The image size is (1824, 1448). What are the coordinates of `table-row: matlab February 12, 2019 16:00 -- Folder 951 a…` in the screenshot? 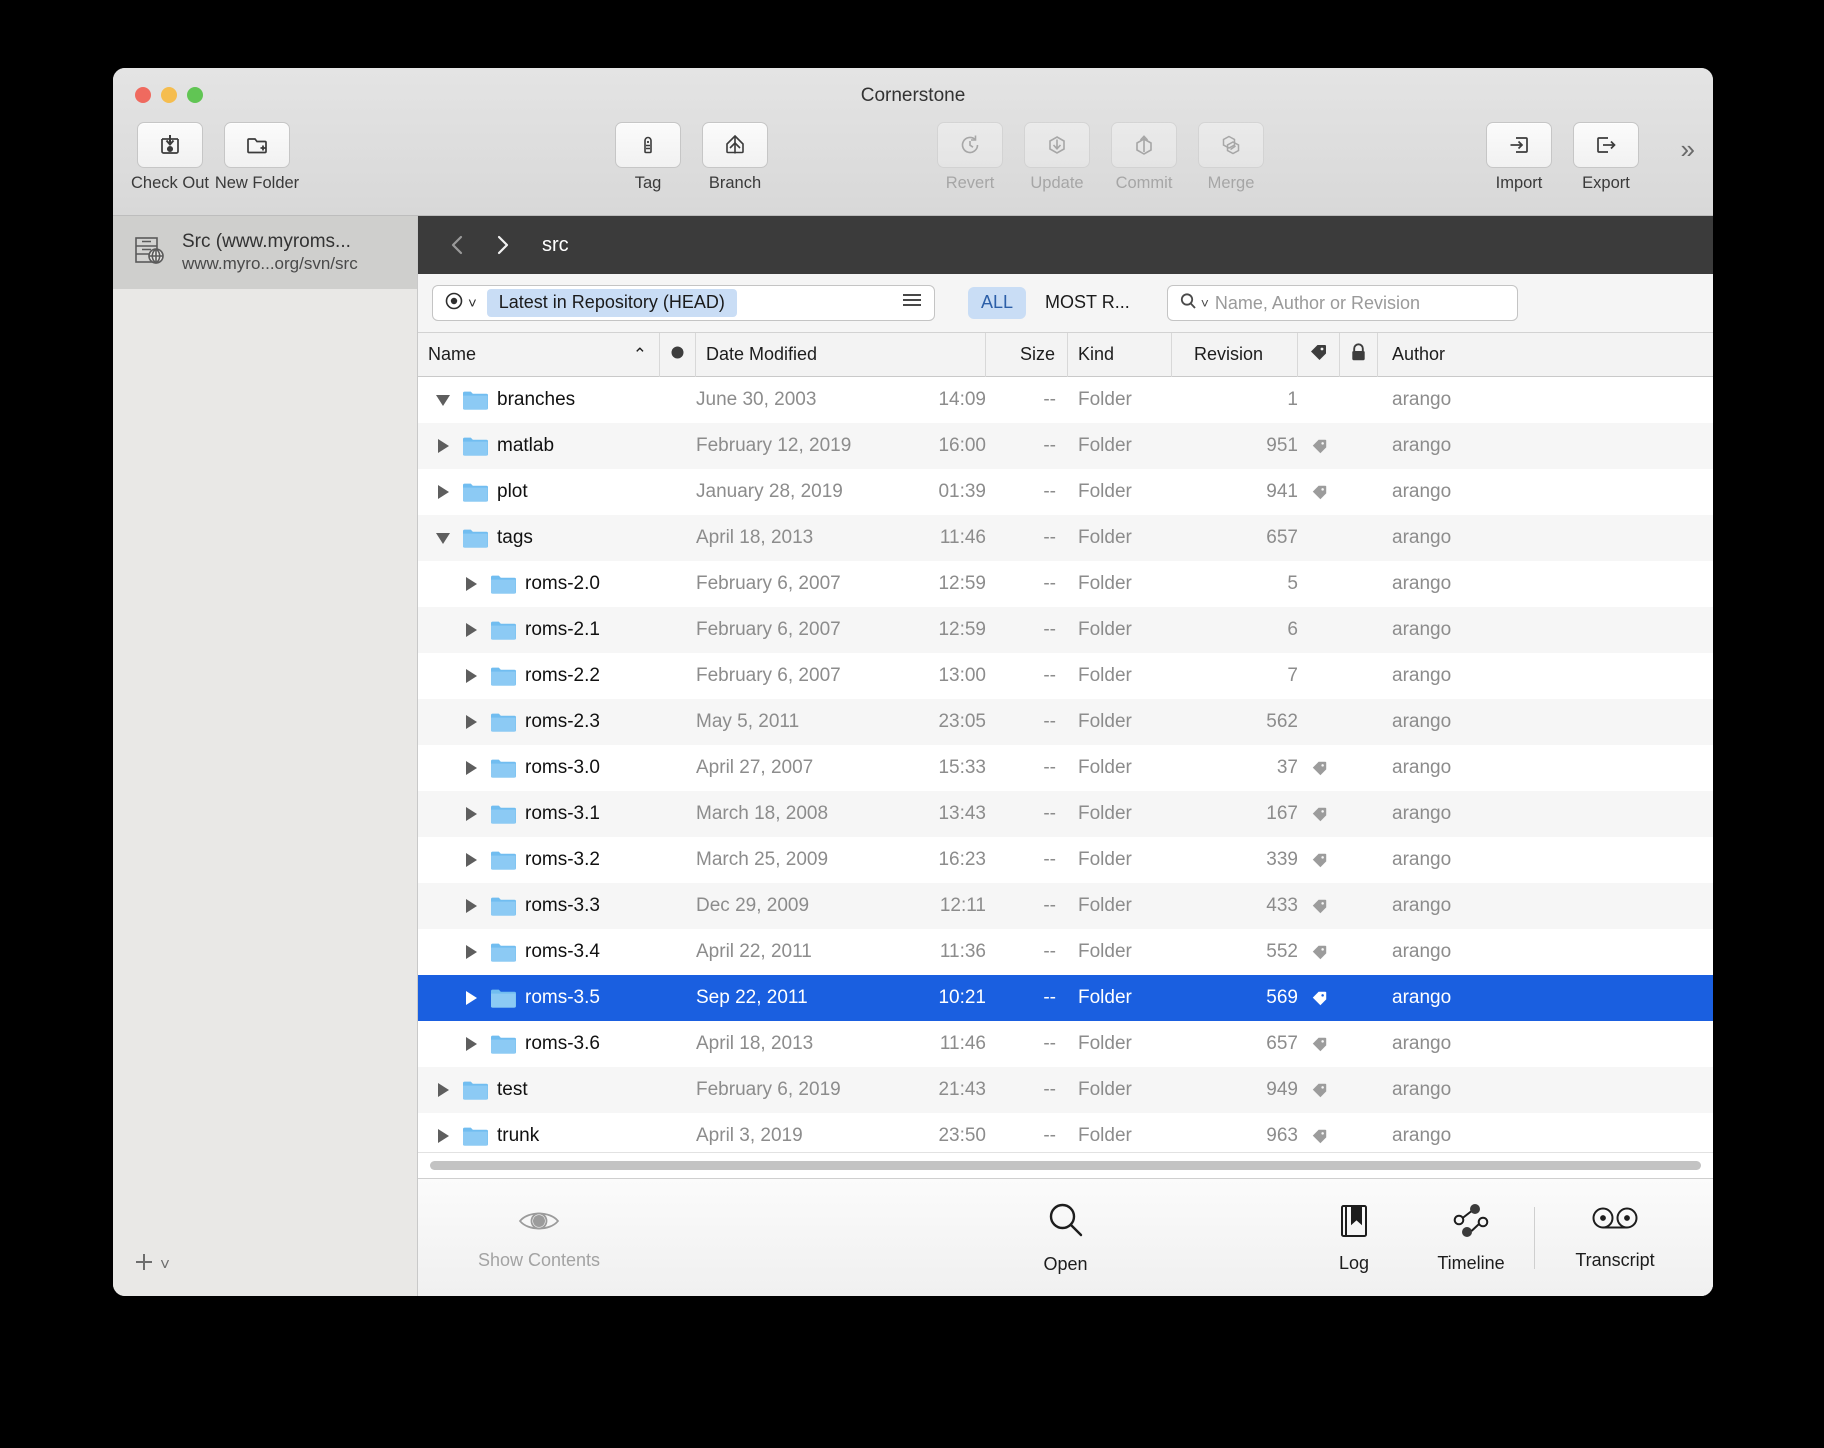 It's located at (1065, 446).